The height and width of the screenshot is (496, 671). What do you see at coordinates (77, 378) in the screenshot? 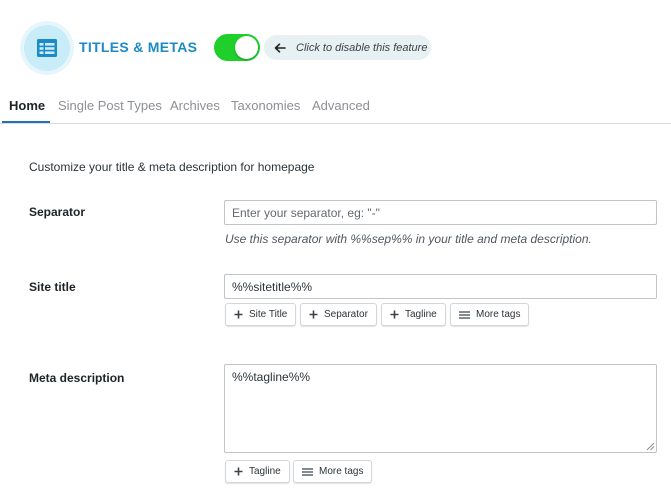
I see `meta-description-label: Meta description` at bounding box center [77, 378].